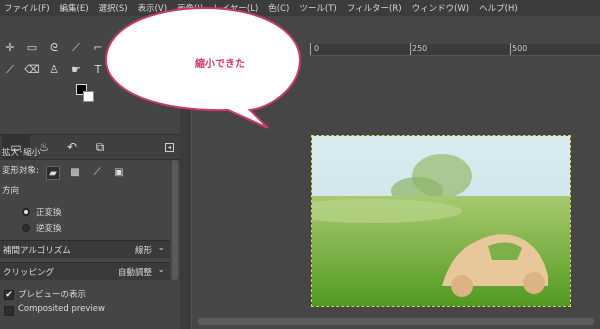 The width and height of the screenshot is (600, 329). What do you see at coordinates (29, 273) in the screenshot?
I see `clipping-label: クリッピング` at bounding box center [29, 273].